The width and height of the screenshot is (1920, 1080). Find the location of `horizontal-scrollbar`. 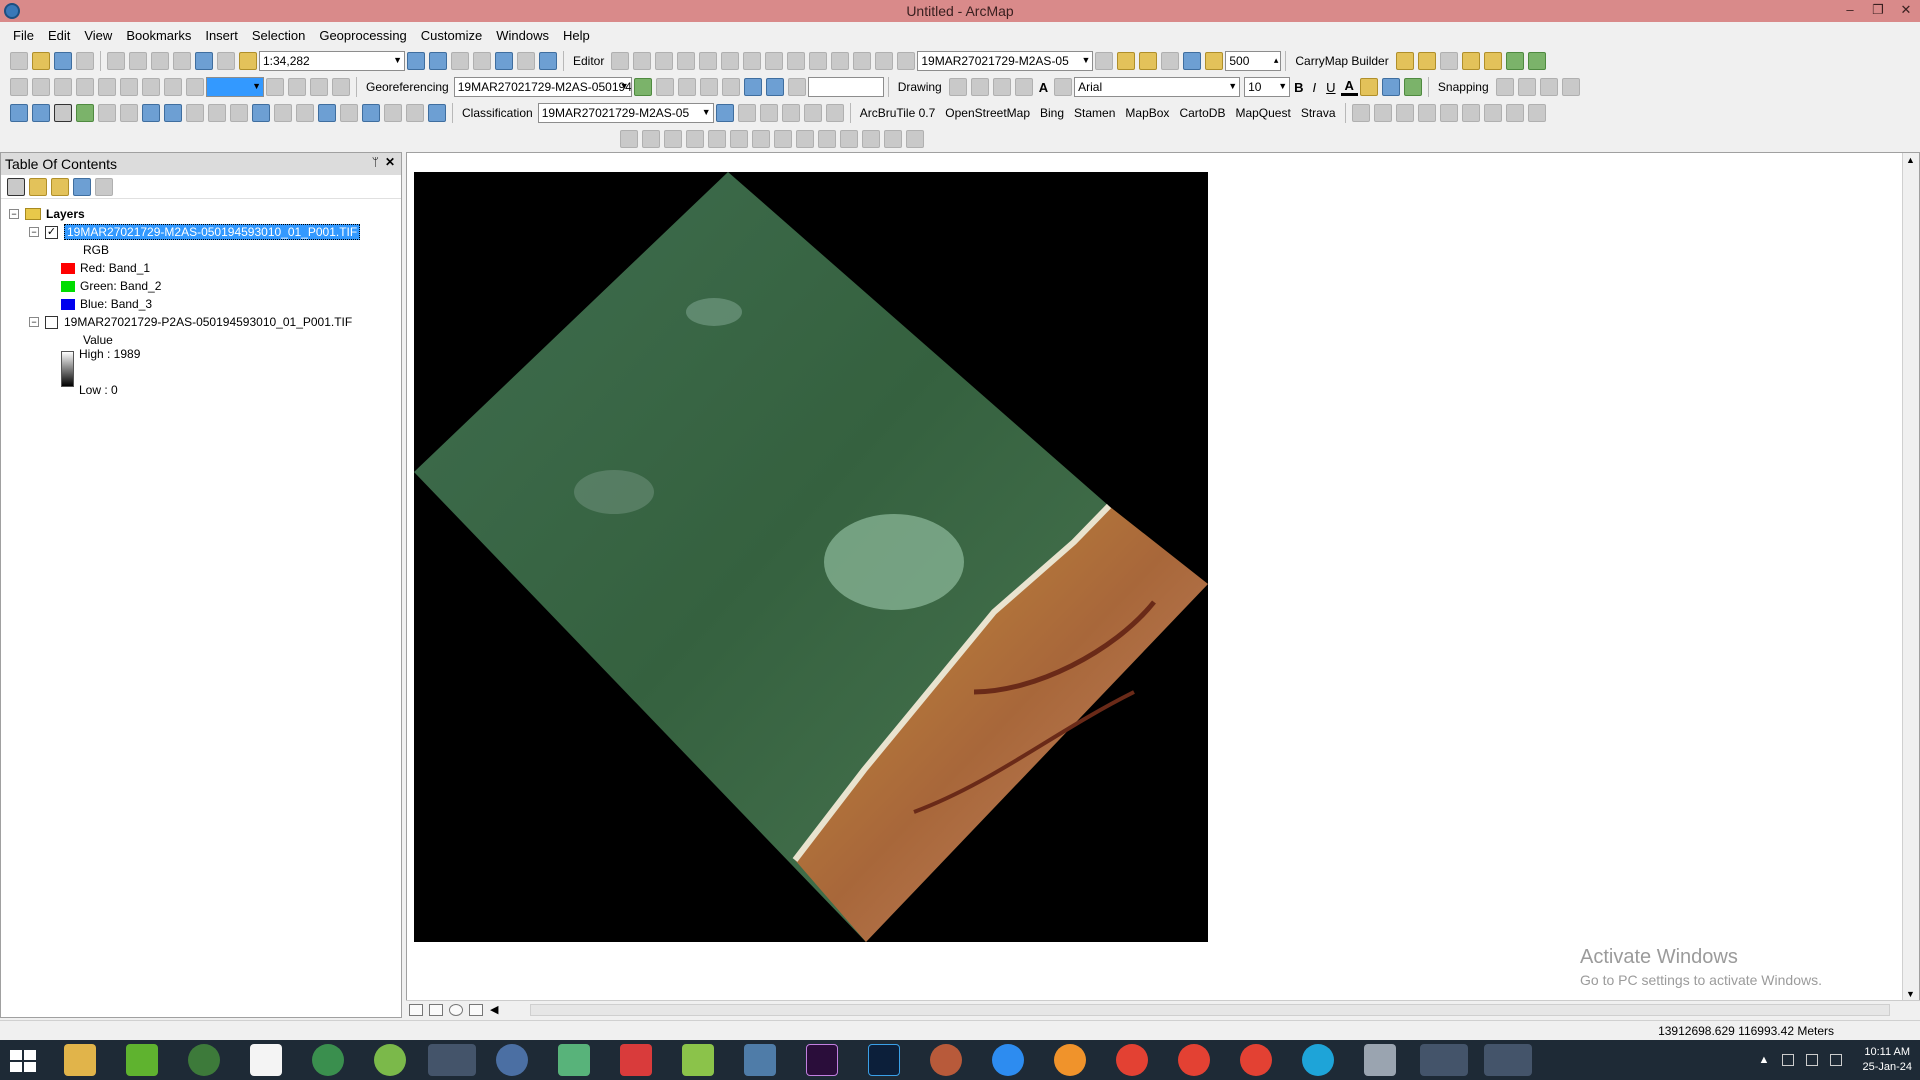

horizontal-scrollbar is located at coordinates (1210, 1010).